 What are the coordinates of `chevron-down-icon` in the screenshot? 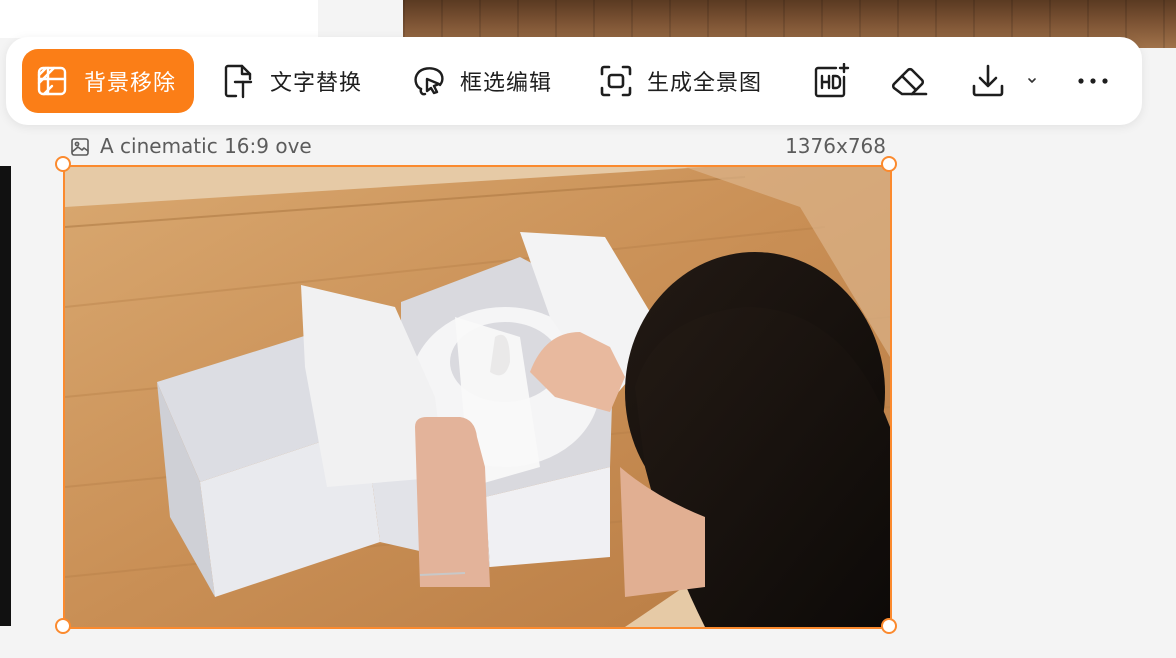 It's located at (1032, 81).